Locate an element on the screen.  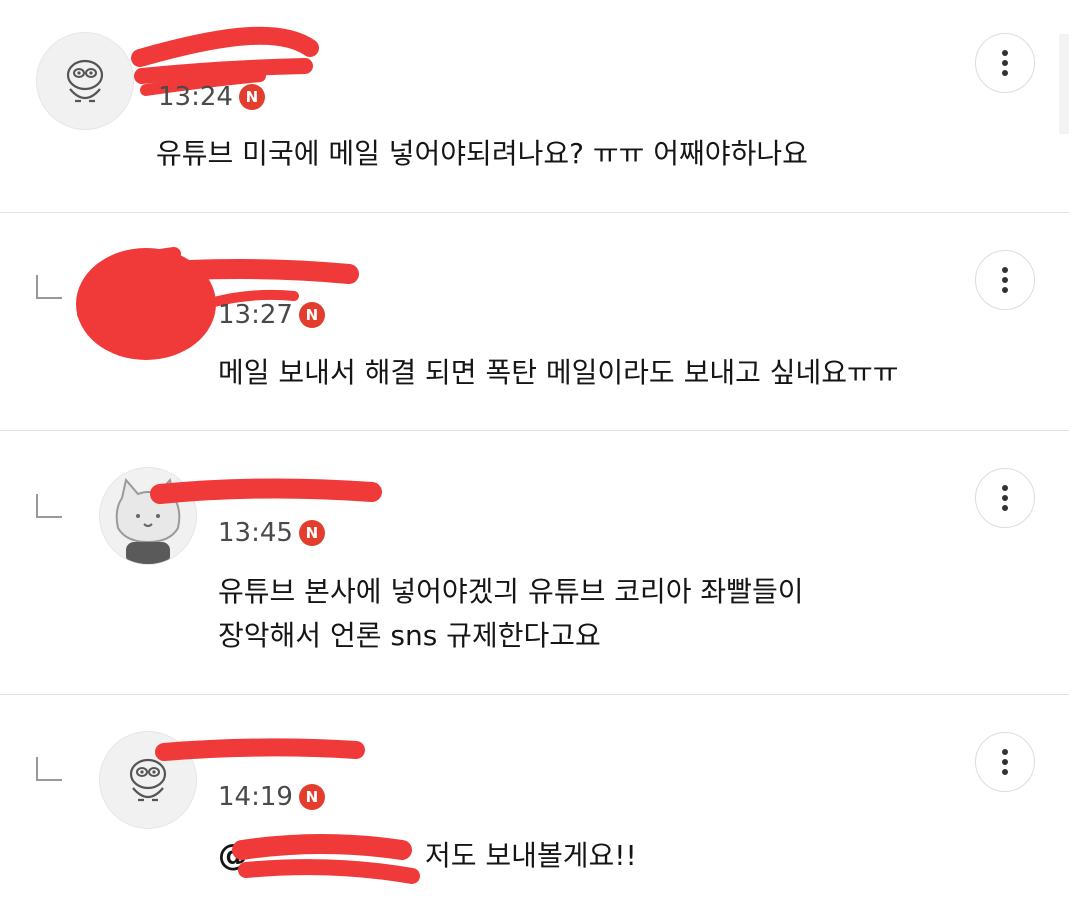
comment-text: 저도 보내볼게요!! is located at coordinates (531, 855).